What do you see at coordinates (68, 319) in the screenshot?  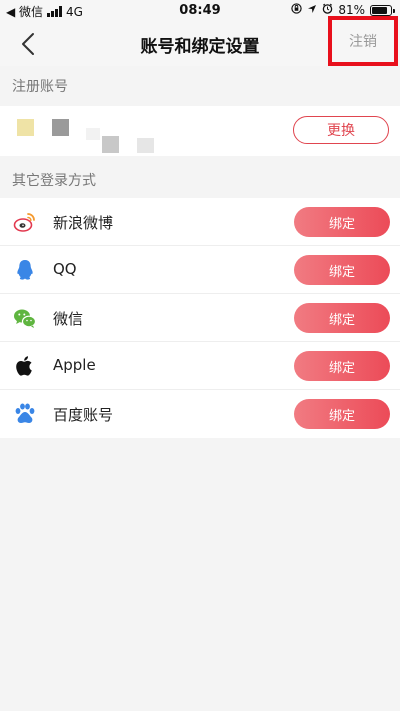 I see `method-label-wechat: 微信` at bounding box center [68, 319].